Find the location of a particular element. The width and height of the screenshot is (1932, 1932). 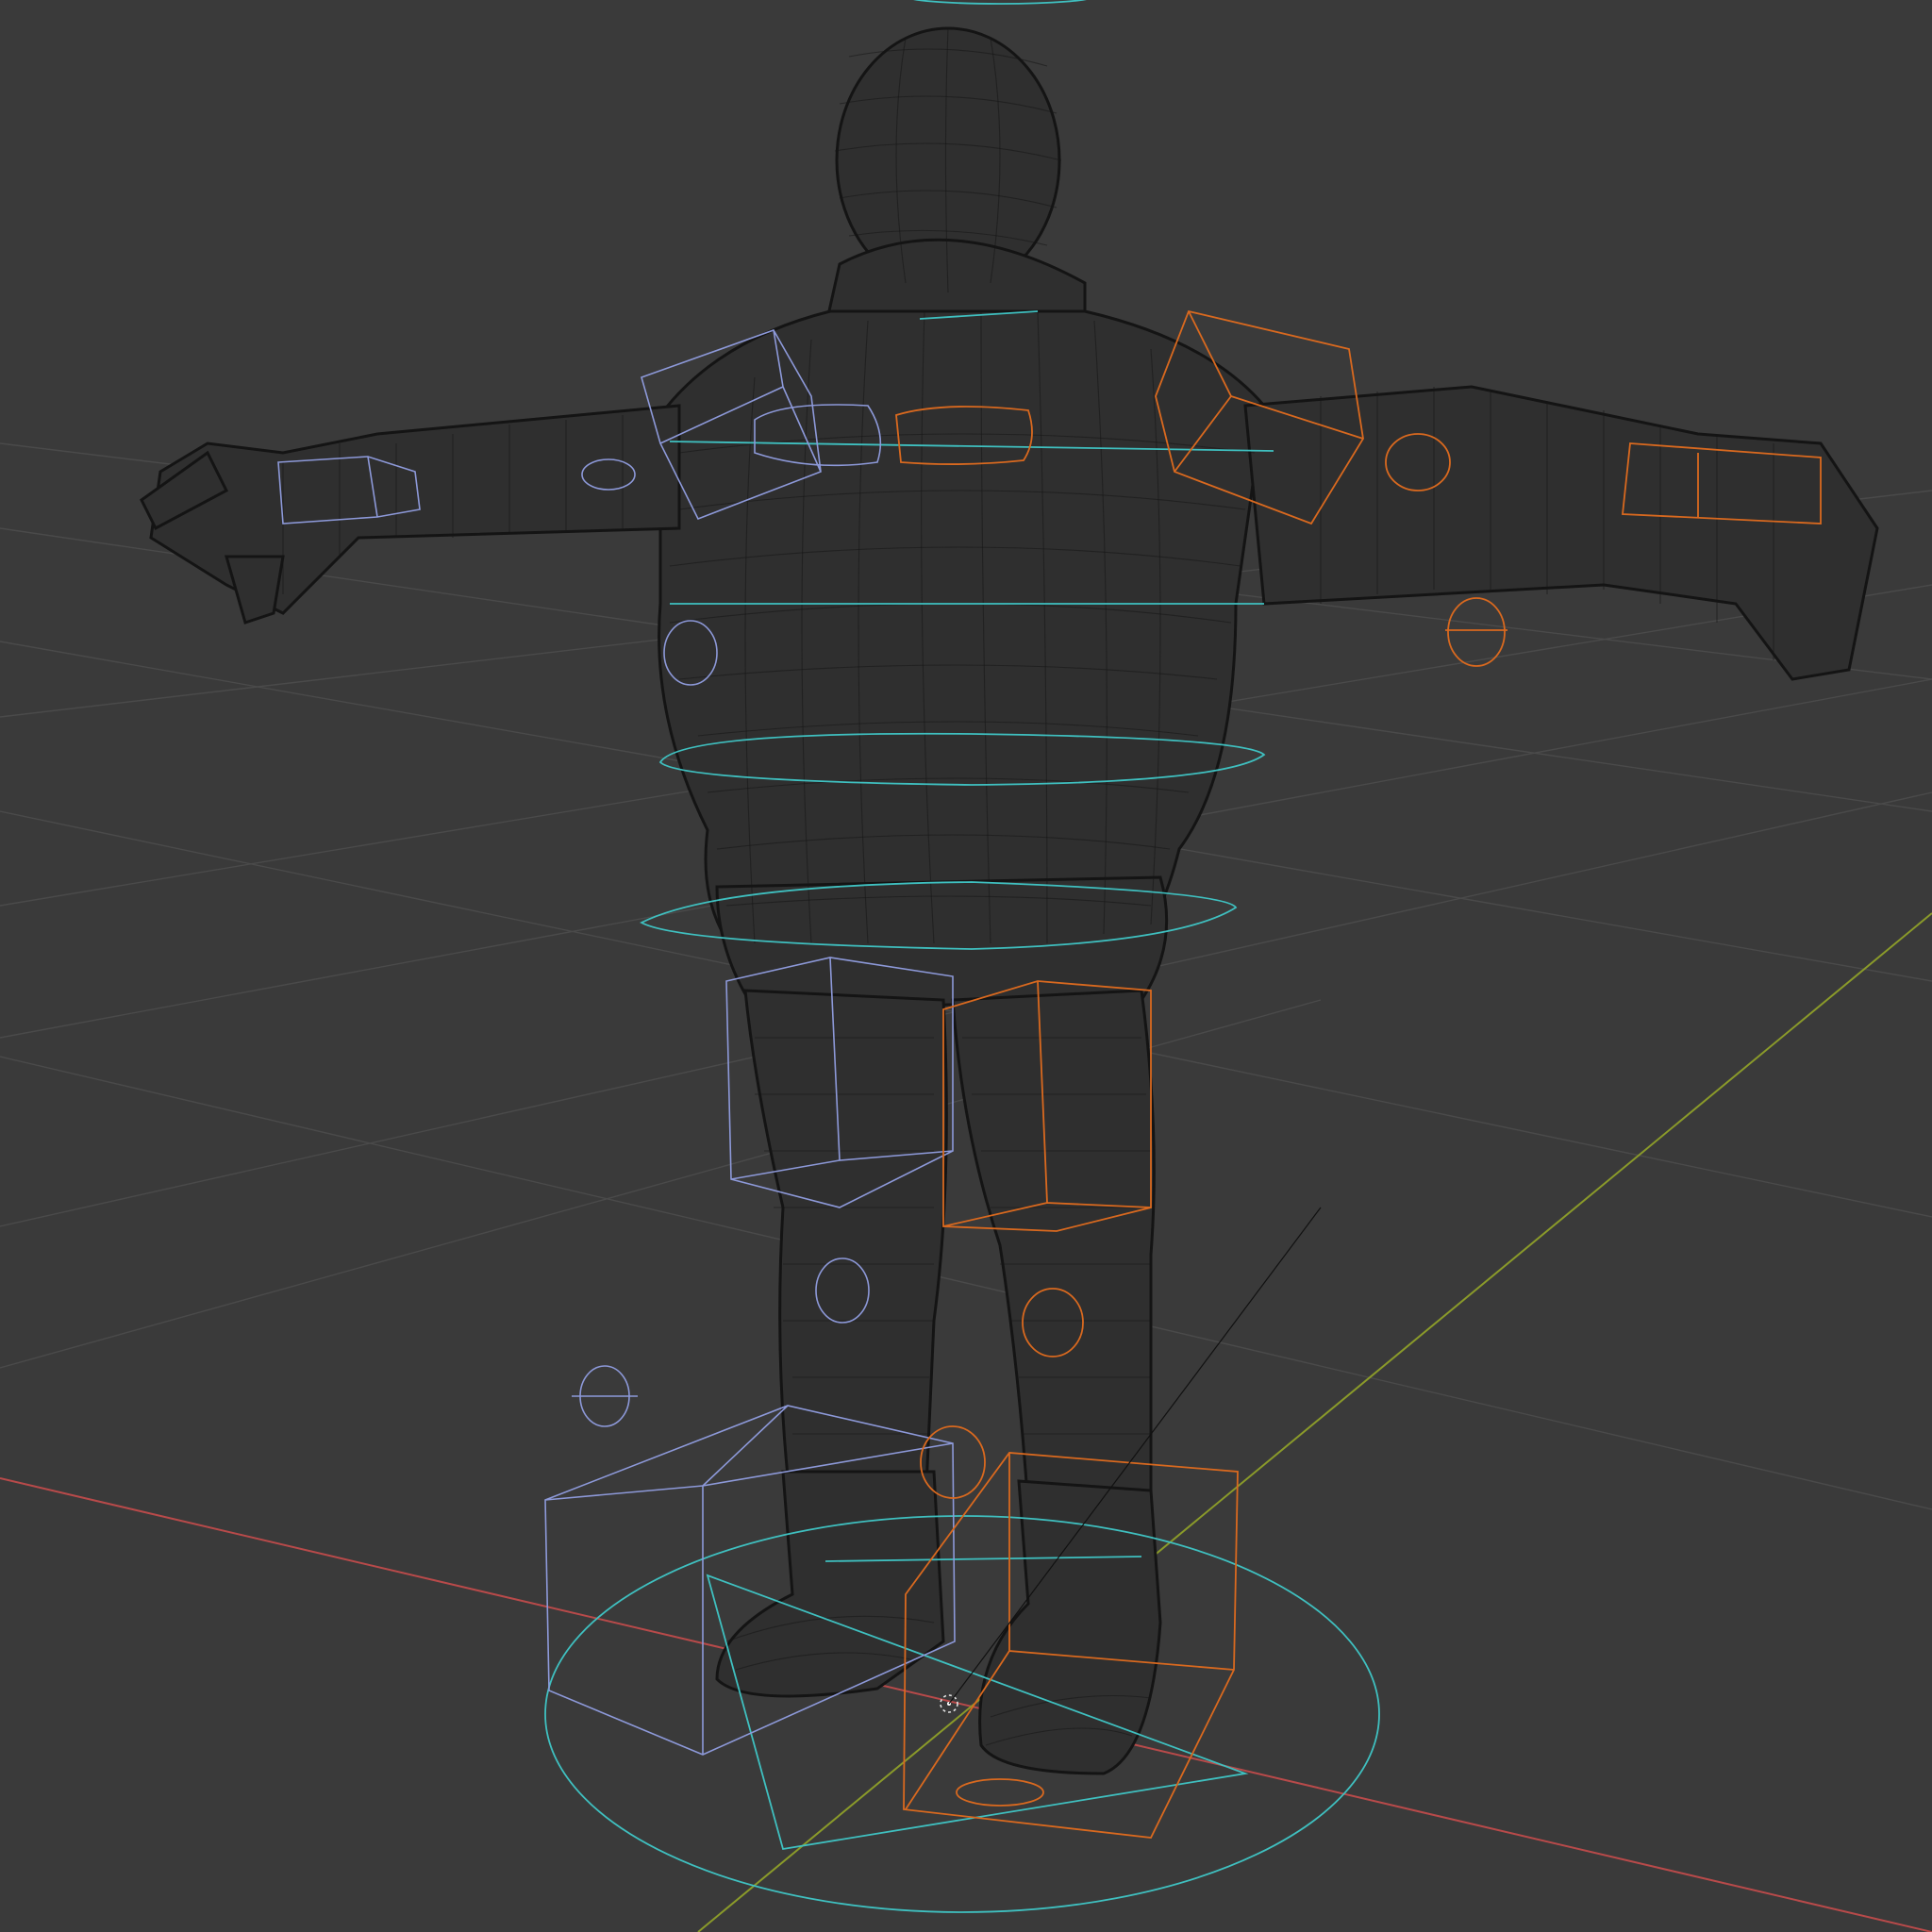

heel-r-control is located at coordinates (1000, 1792).